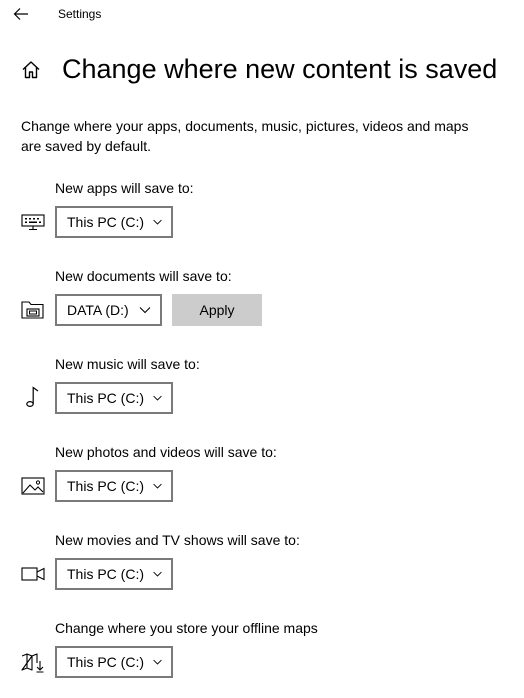  What do you see at coordinates (217, 310) in the screenshot?
I see `apply-button: Apply` at bounding box center [217, 310].